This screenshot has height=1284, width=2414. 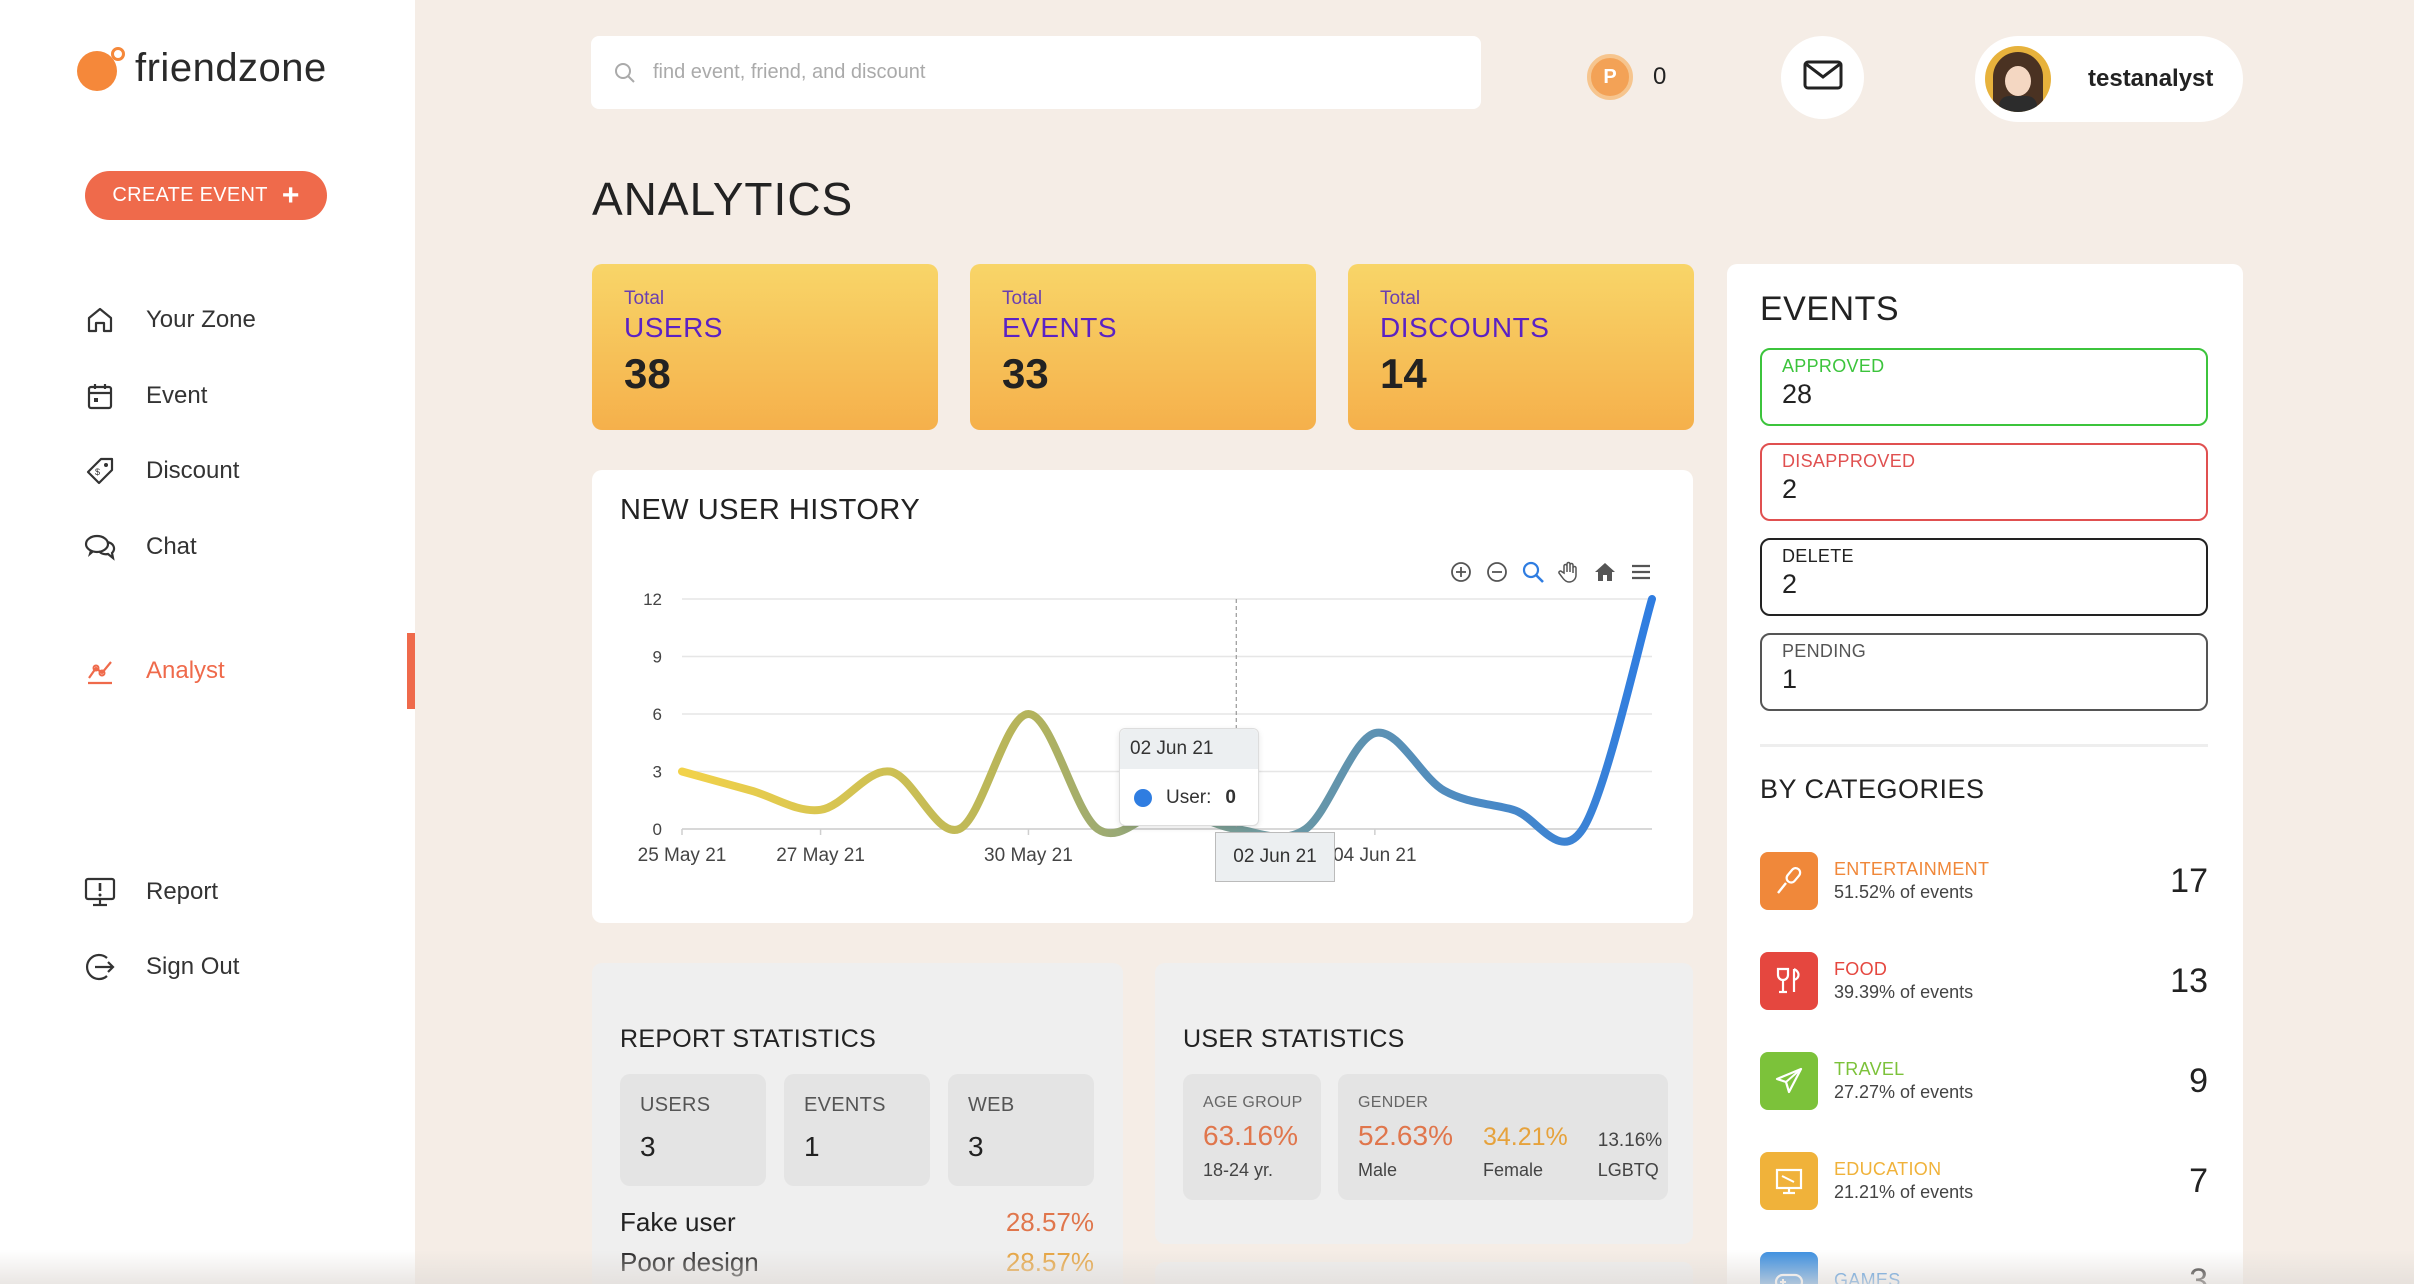 I want to click on gender-male: 52.63% Male, so click(x=1405, y=1150).